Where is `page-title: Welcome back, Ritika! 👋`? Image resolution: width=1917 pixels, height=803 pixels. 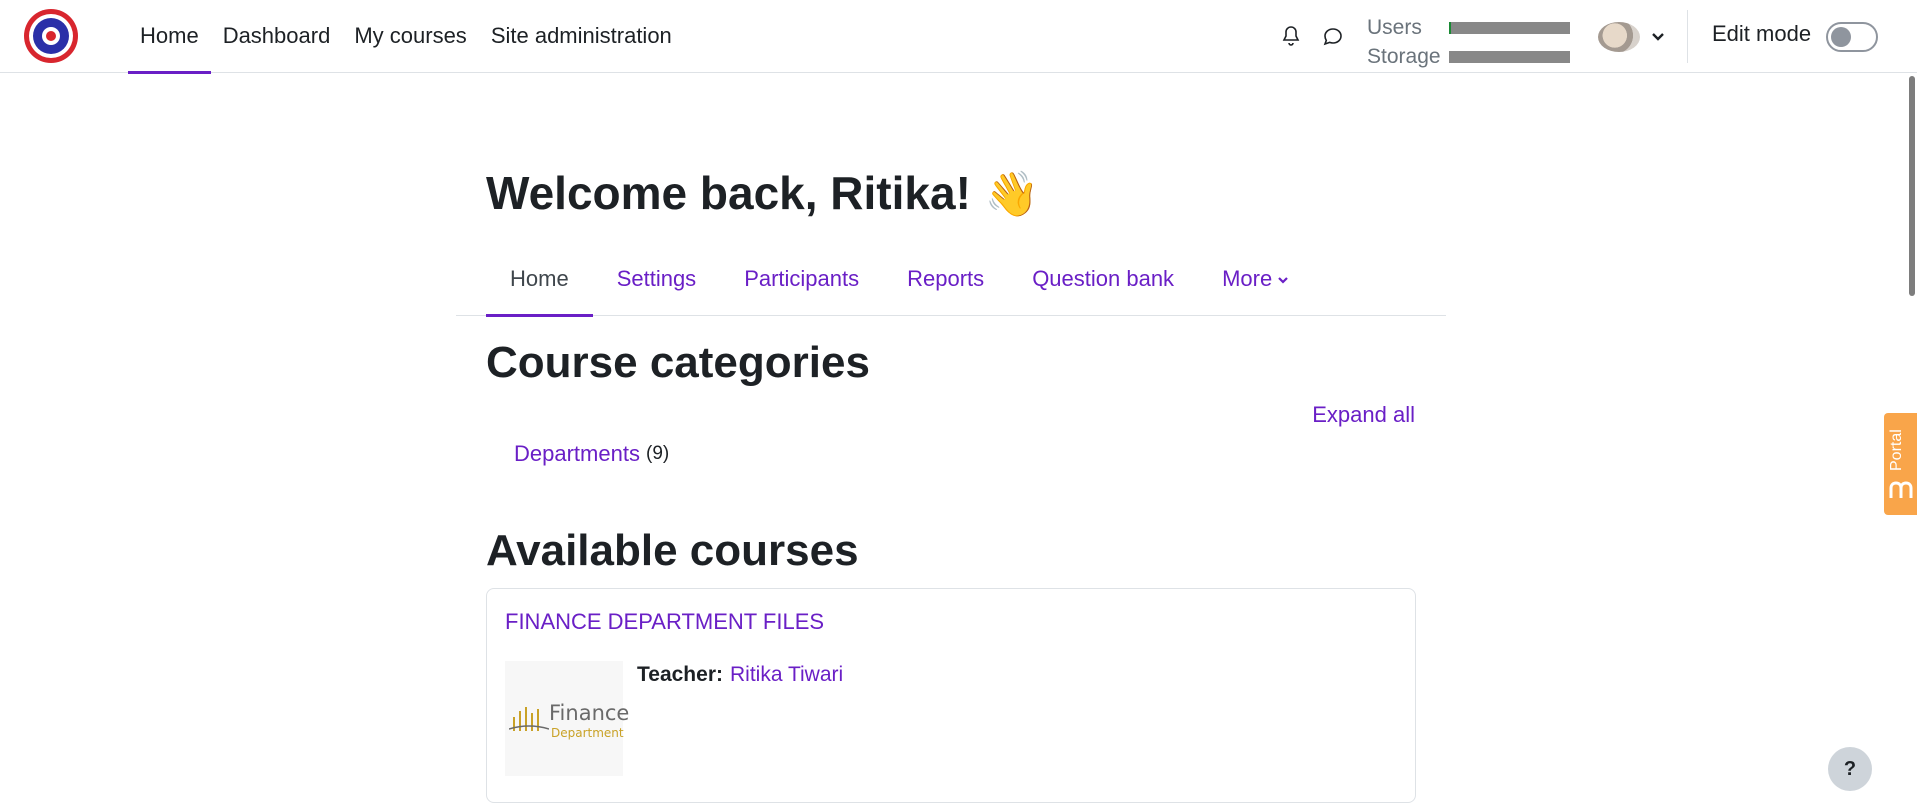 page-title: Welcome back, Ritika! 👋 is located at coordinates (763, 193).